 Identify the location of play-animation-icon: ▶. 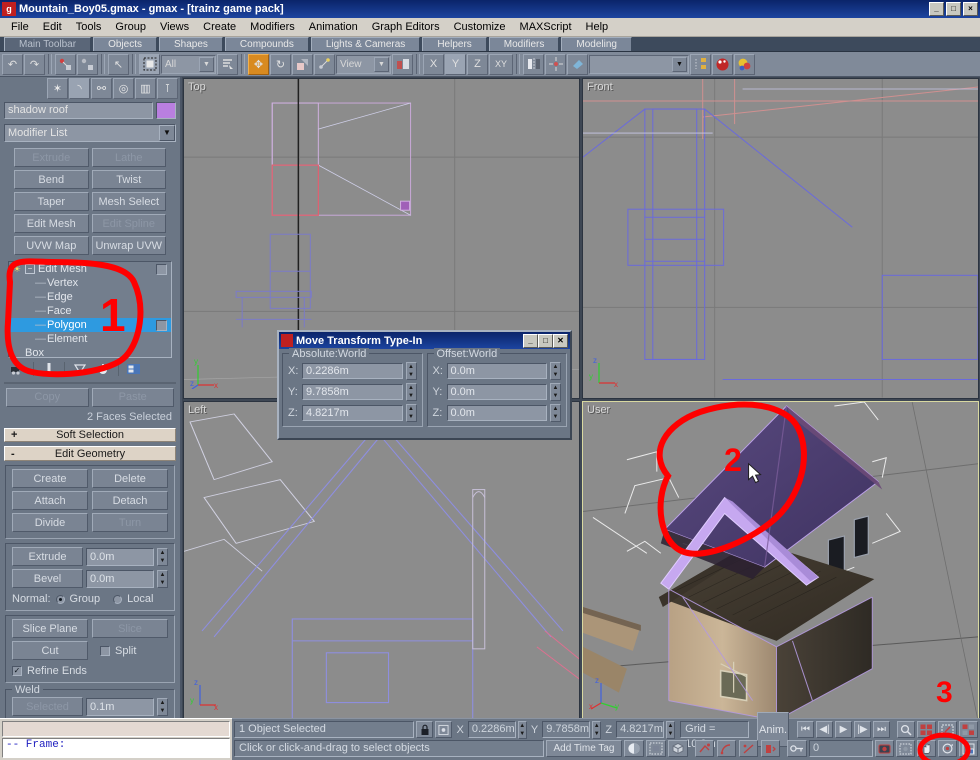
(843, 729).